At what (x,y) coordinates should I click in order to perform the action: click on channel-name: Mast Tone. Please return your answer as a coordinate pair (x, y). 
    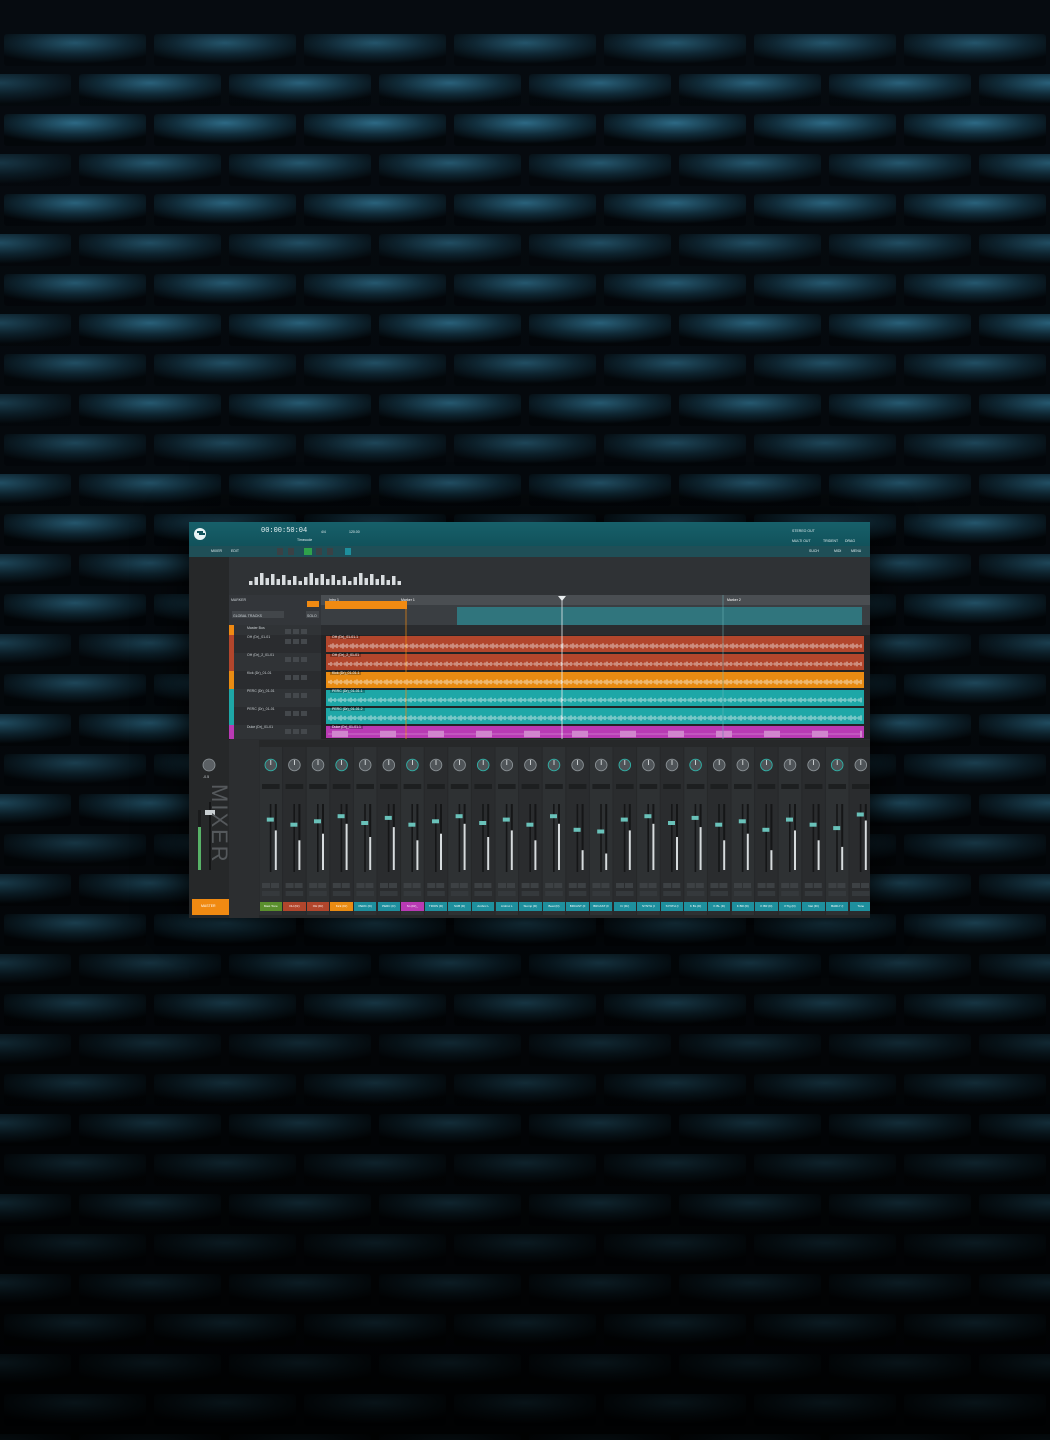
    Looking at the image, I should click on (271, 906).